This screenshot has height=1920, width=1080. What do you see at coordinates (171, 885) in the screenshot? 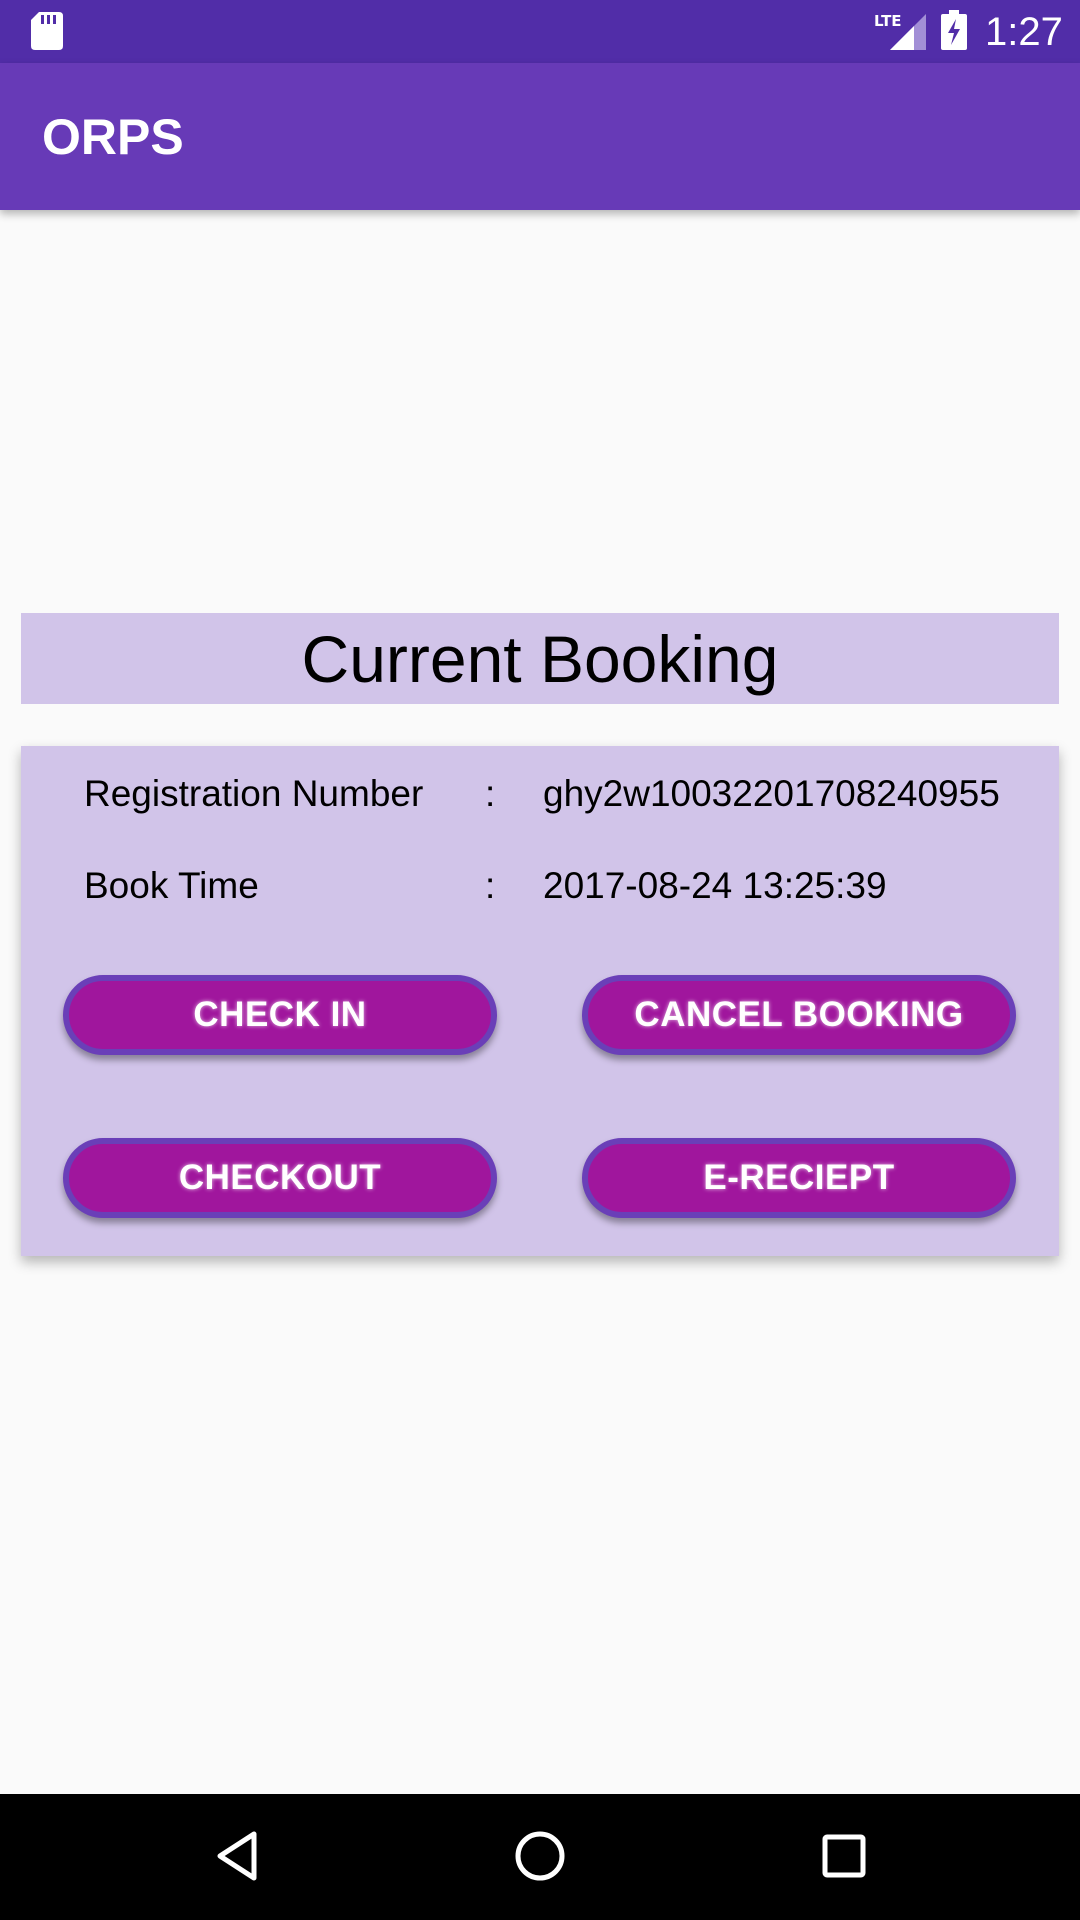
I see `book-time-label: Book Time` at bounding box center [171, 885].